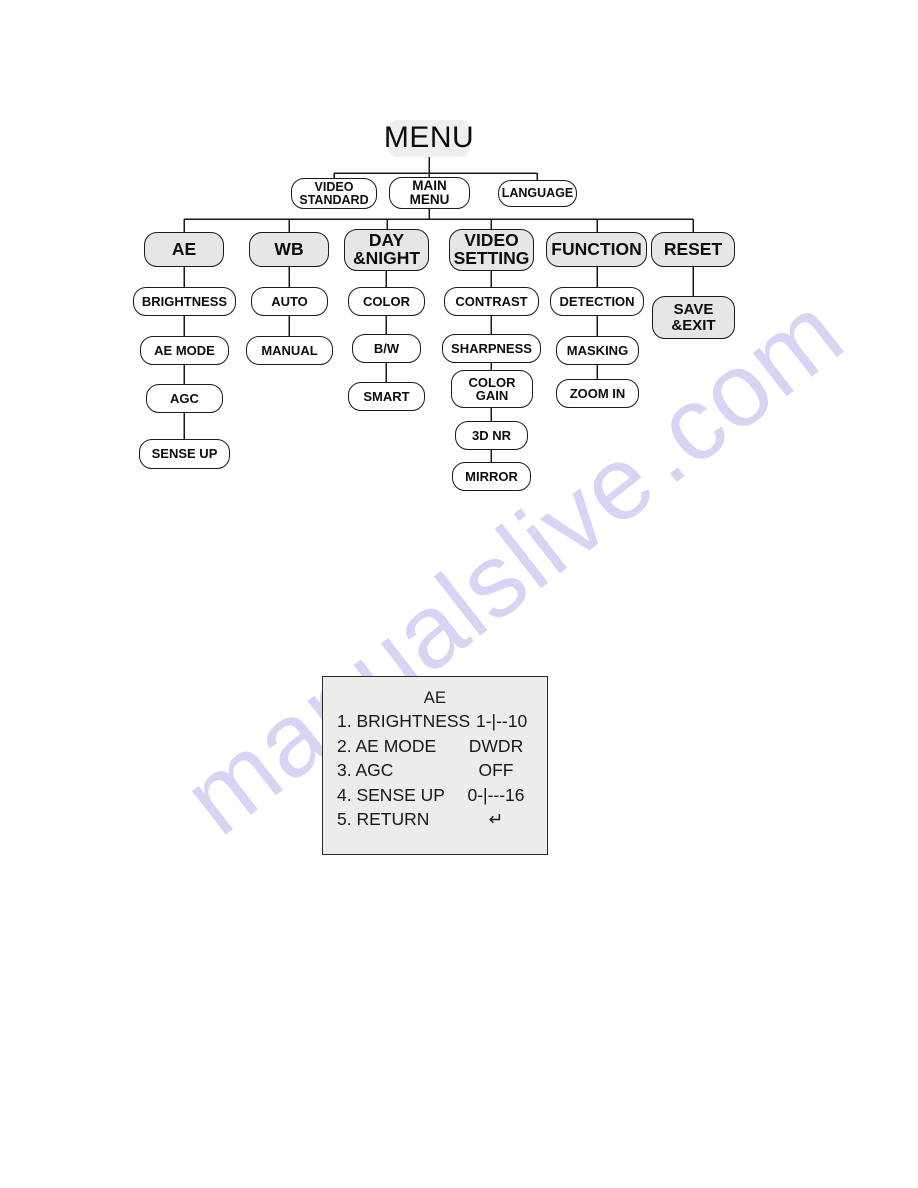 The width and height of the screenshot is (918, 1188). Describe the element at coordinates (289, 350) in the screenshot. I see `node-manual: MANUAL` at that location.